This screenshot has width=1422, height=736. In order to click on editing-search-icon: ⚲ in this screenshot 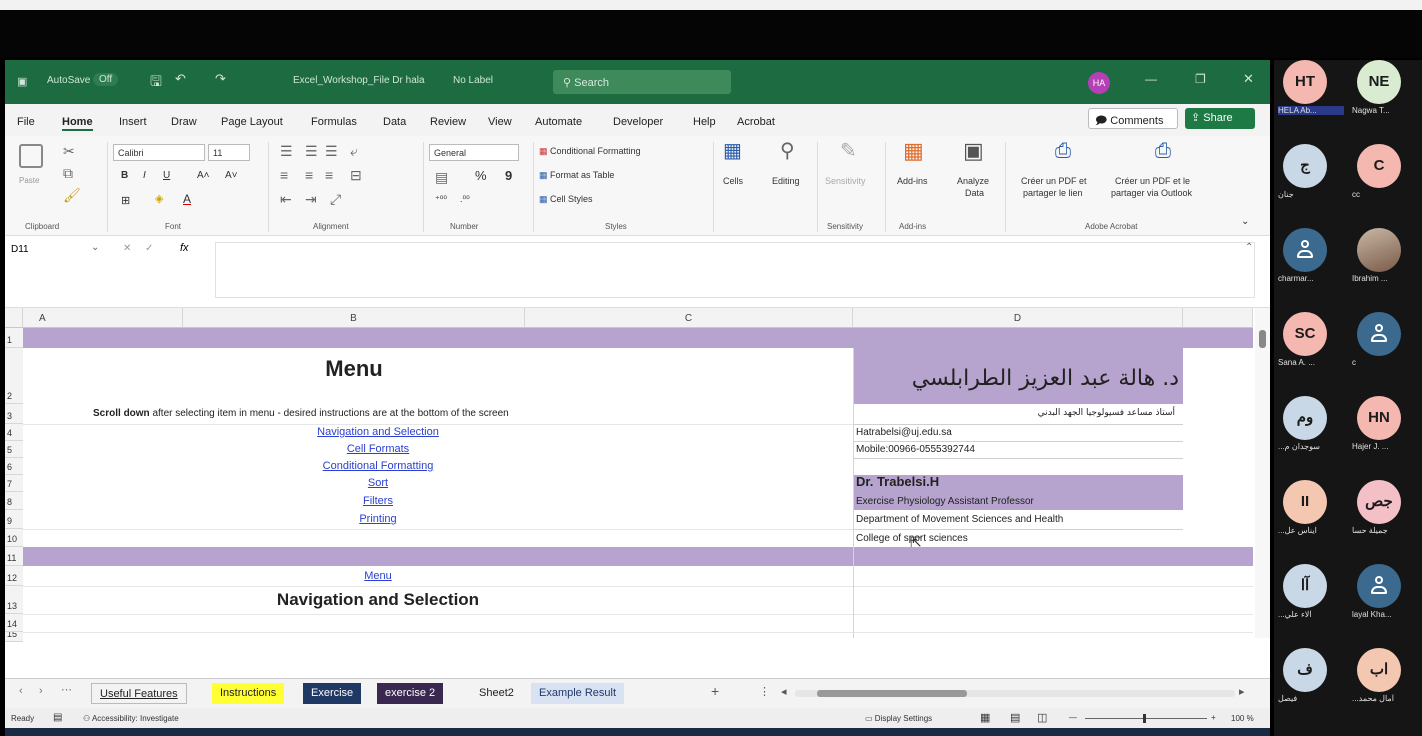, I will do `click(787, 151)`.